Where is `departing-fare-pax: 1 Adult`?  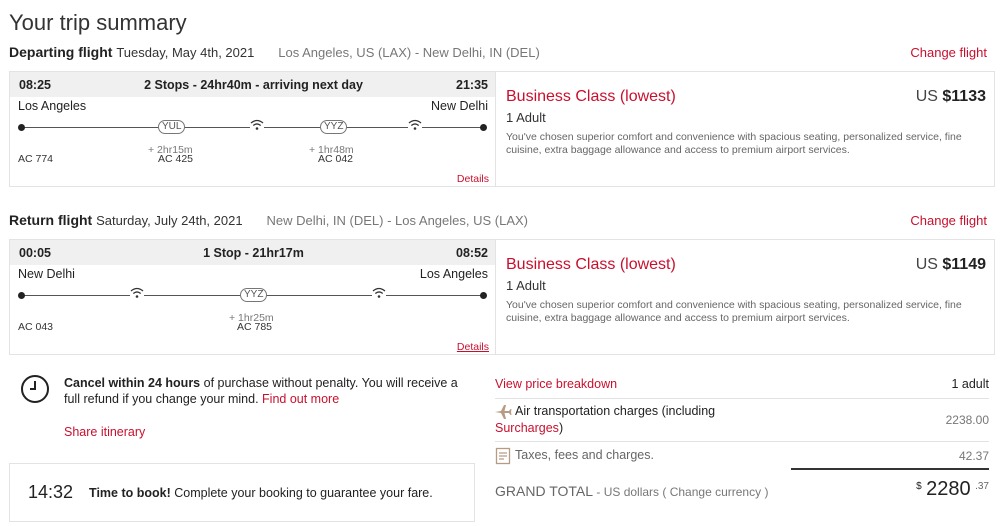 departing-fare-pax: 1 Adult is located at coordinates (526, 117).